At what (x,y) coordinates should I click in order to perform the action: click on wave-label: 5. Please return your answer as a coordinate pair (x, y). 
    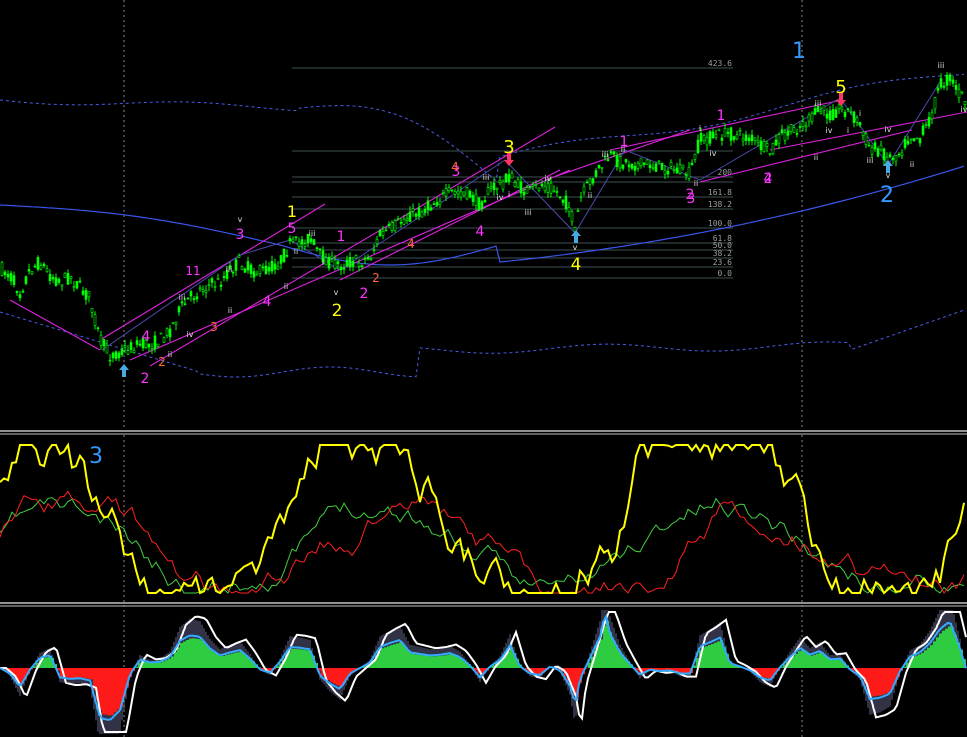
    Looking at the image, I should click on (292, 229).